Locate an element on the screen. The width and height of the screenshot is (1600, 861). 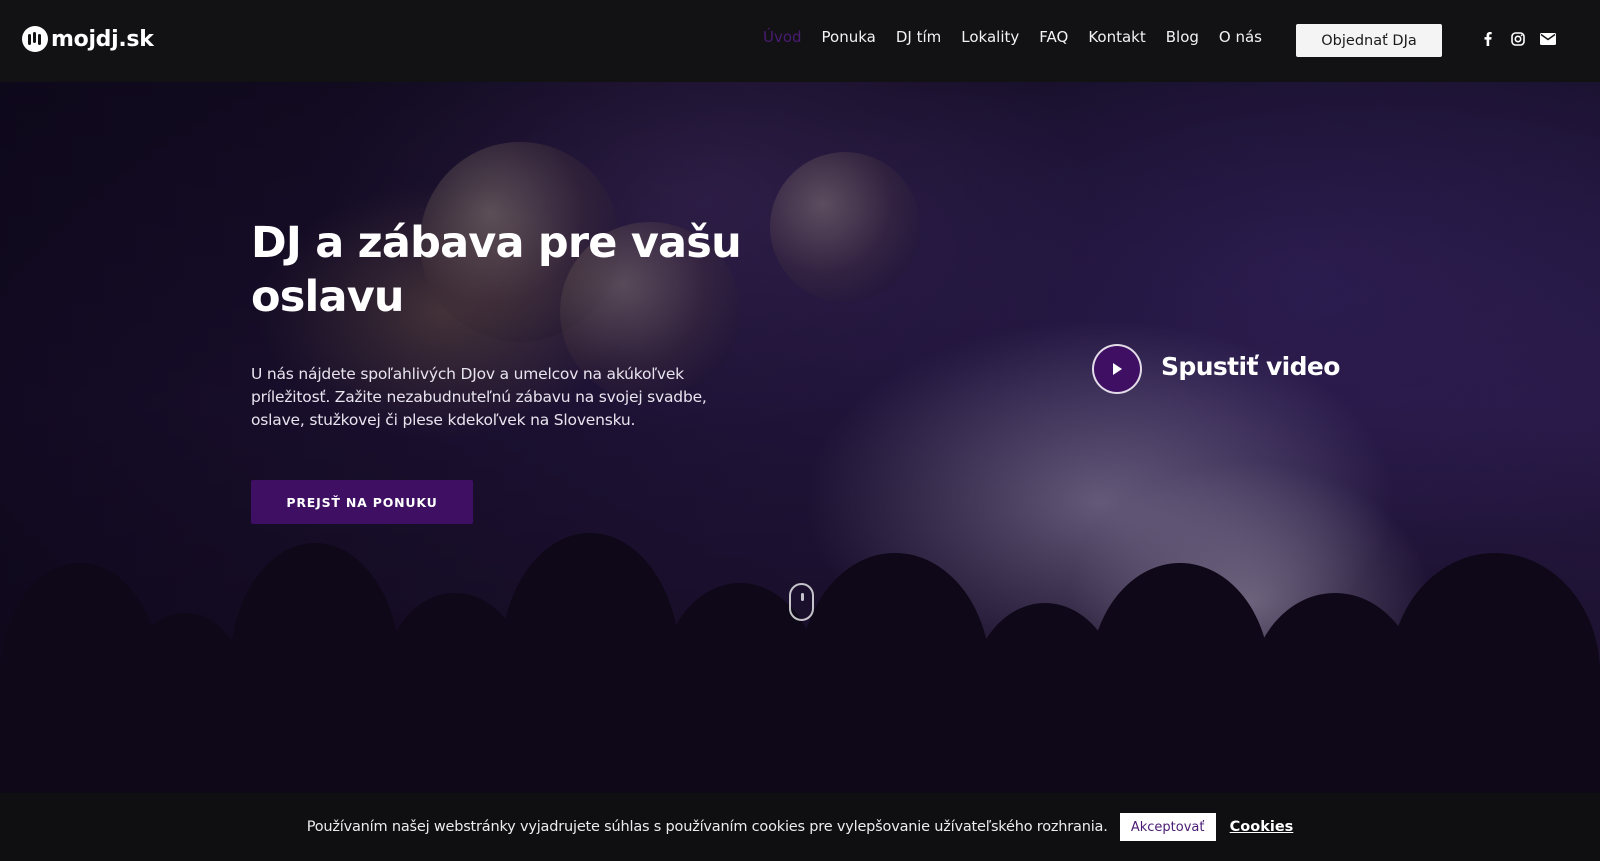
nav-item-blog: Blog is located at coordinates (1182, 37).